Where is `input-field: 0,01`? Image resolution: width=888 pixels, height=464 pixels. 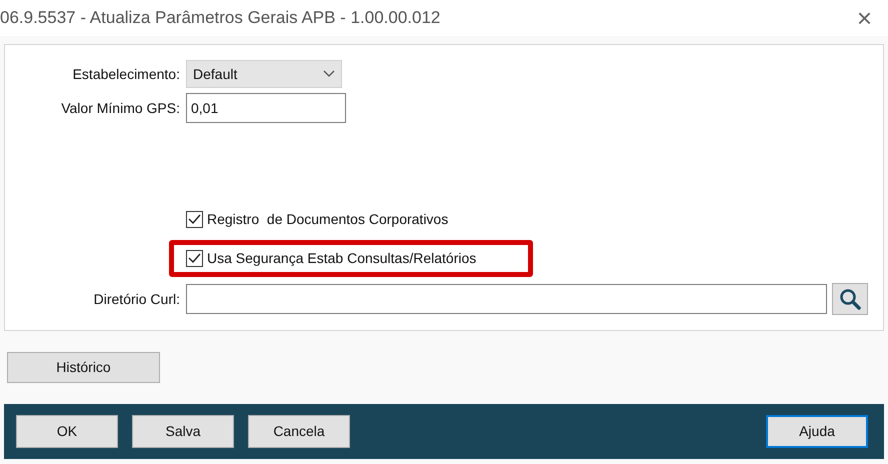 input-field: 0,01 is located at coordinates (266, 108).